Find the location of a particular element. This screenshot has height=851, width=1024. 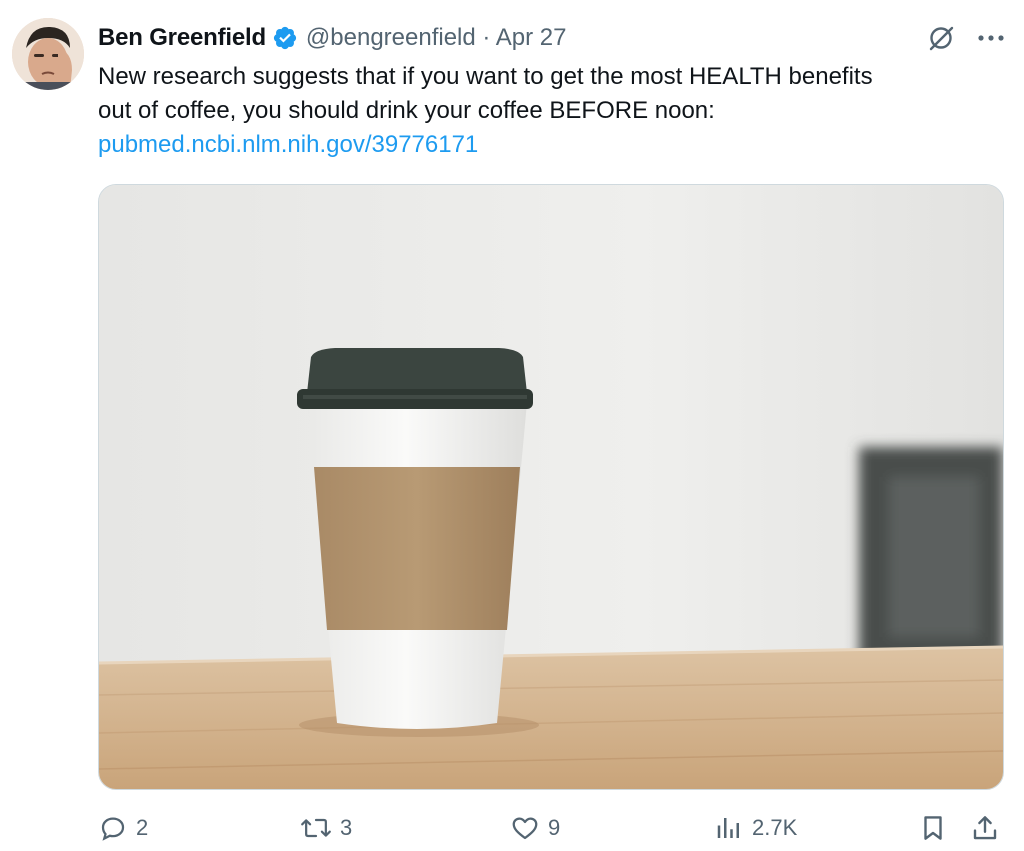

handle-and-date: @bengreenfield · Apr 27 is located at coordinates (436, 38).